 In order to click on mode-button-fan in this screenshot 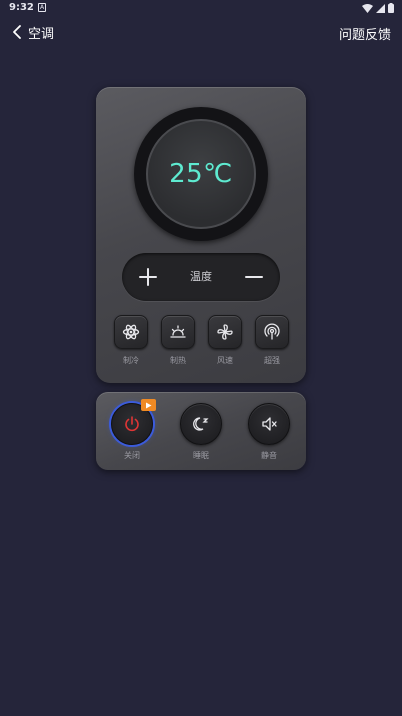, I will do `click(225, 332)`.